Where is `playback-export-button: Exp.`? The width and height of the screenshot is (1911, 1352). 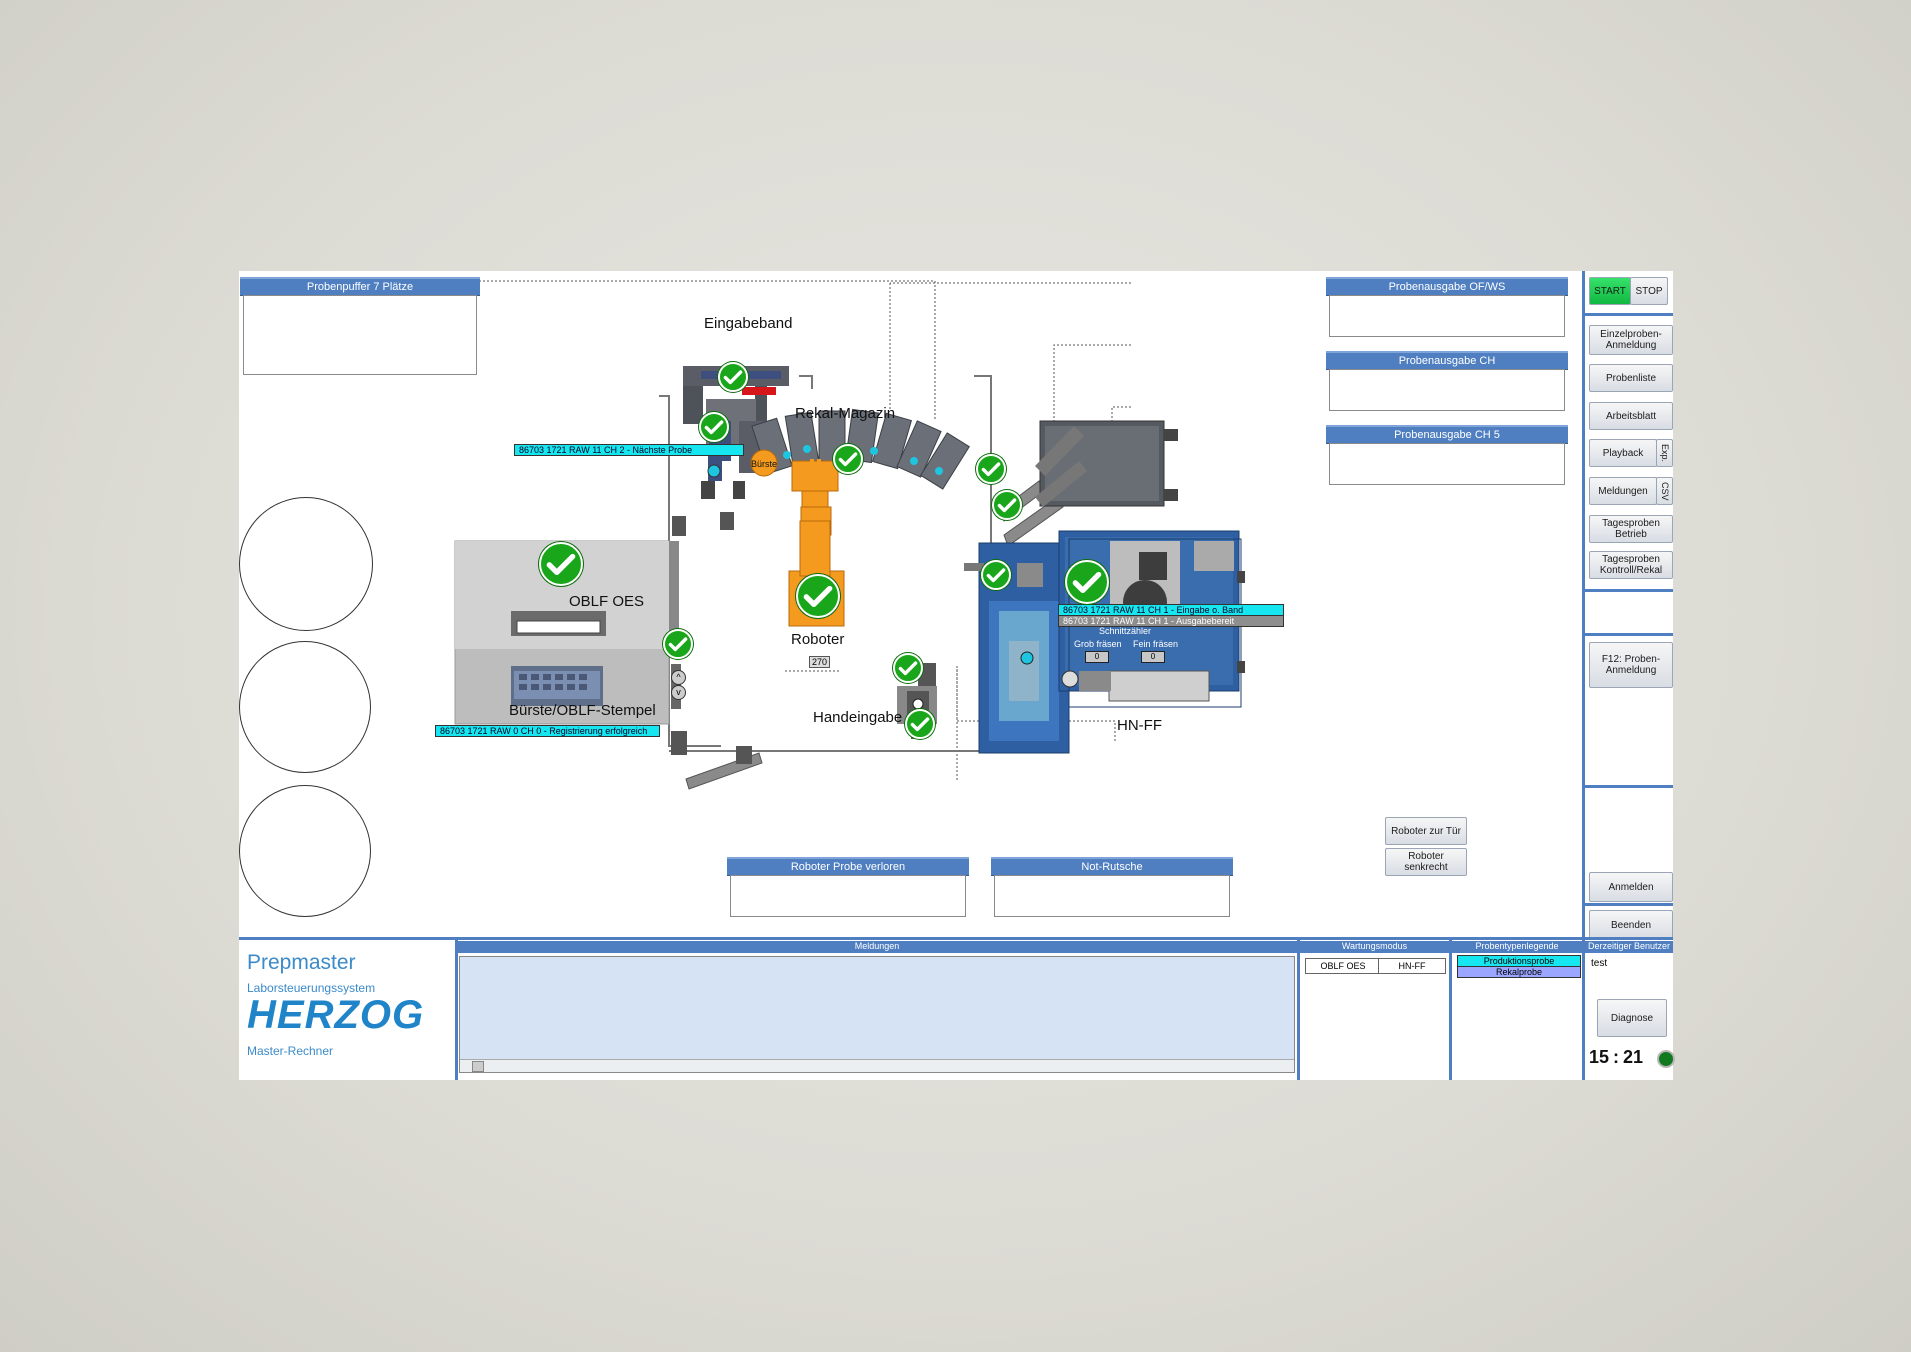
playback-export-button: Exp. is located at coordinates (1664, 453).